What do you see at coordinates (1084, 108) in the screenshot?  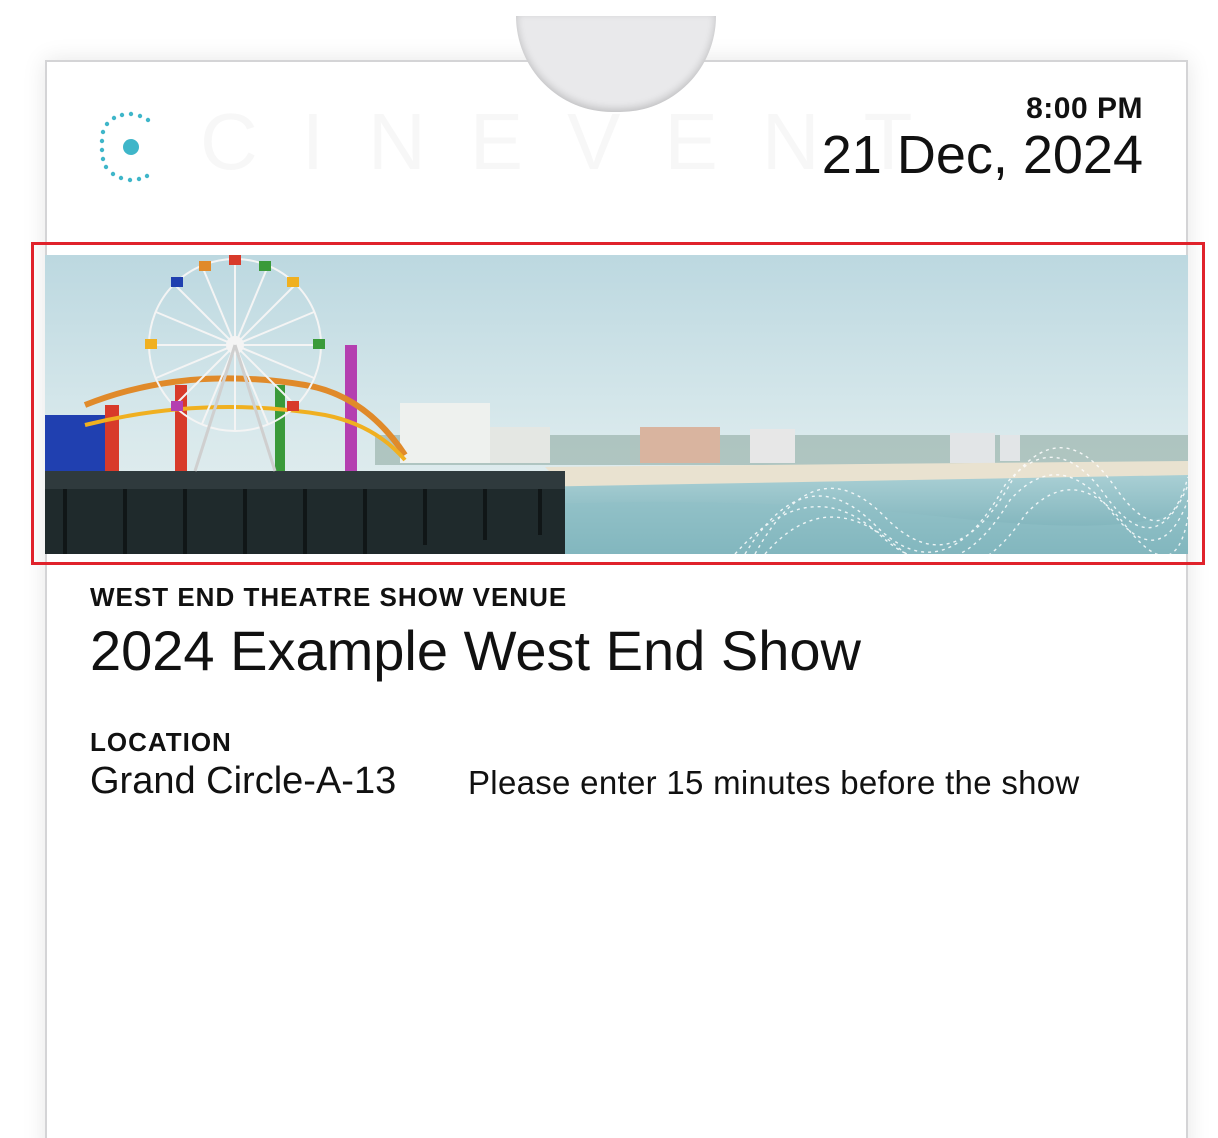 I see `event-time: 8:00 PM` at bounding box center [1084, 108].